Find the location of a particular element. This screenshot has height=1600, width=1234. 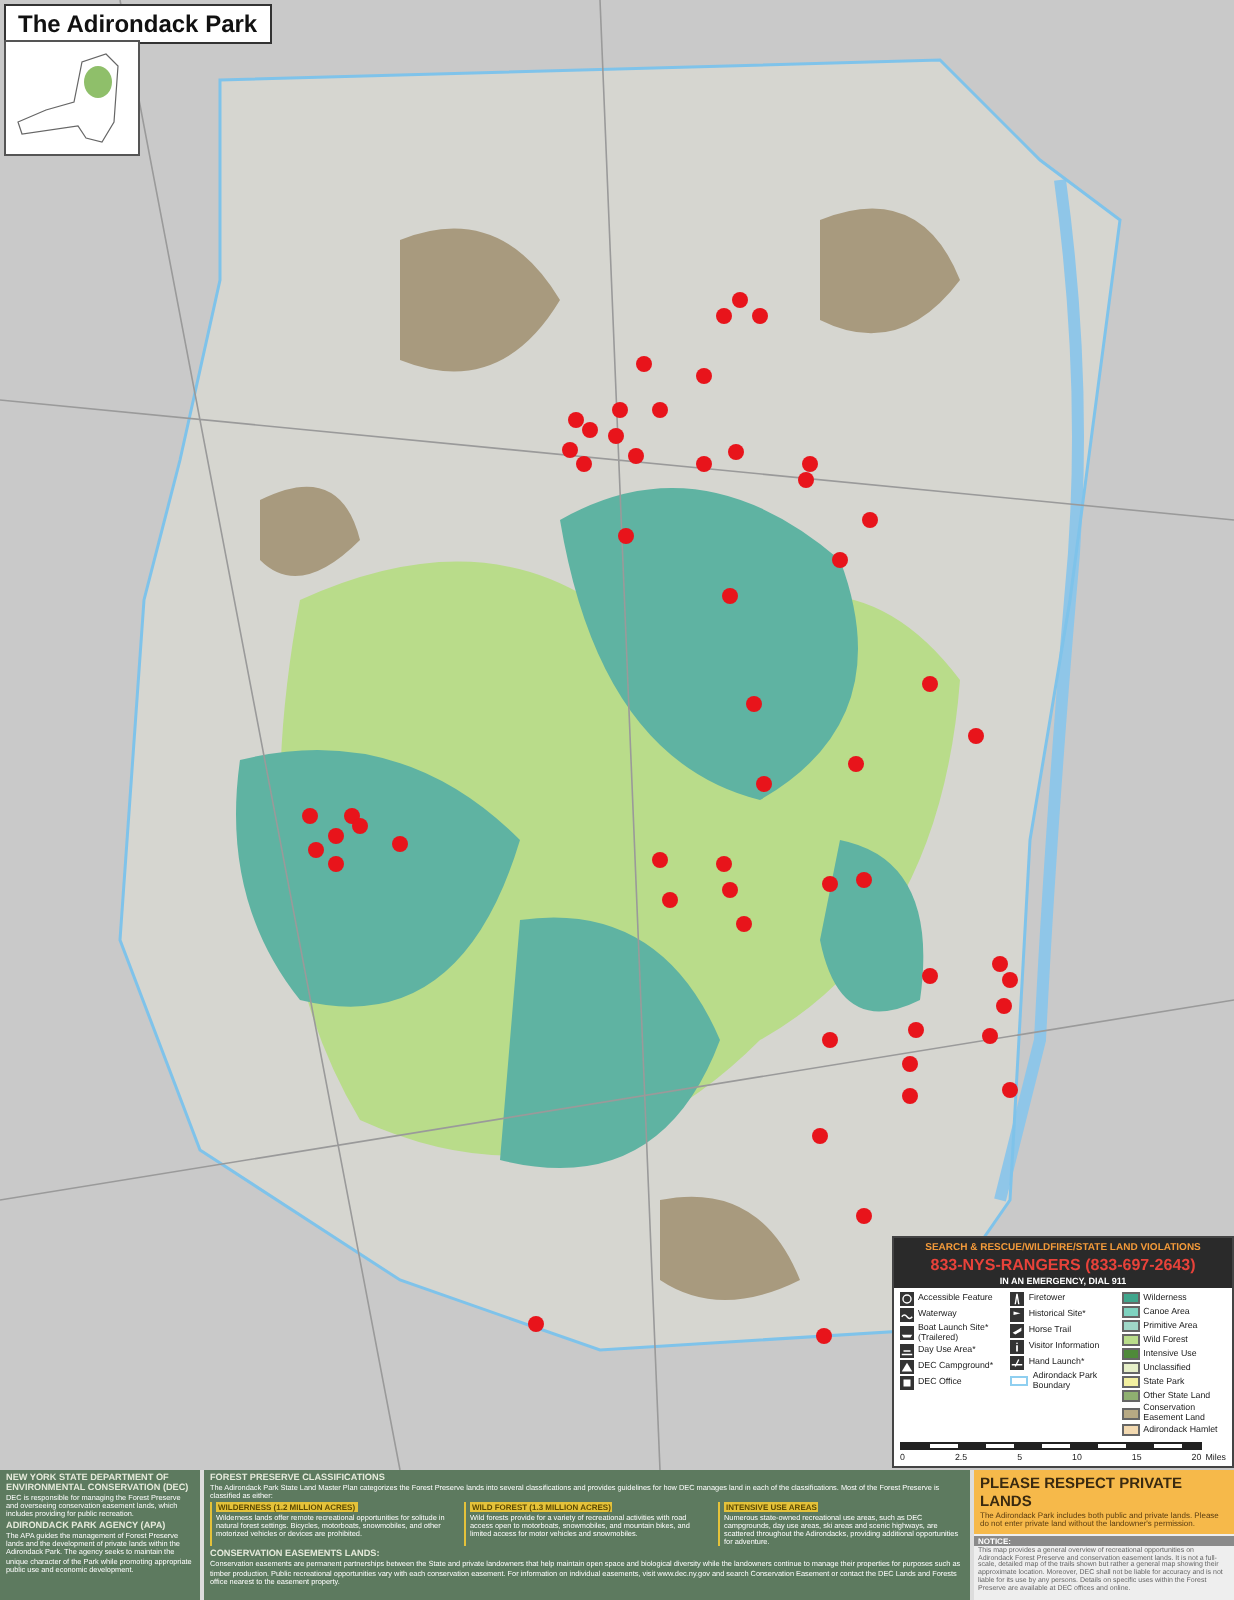

info-icon is located at coordinates (1017, 1347).